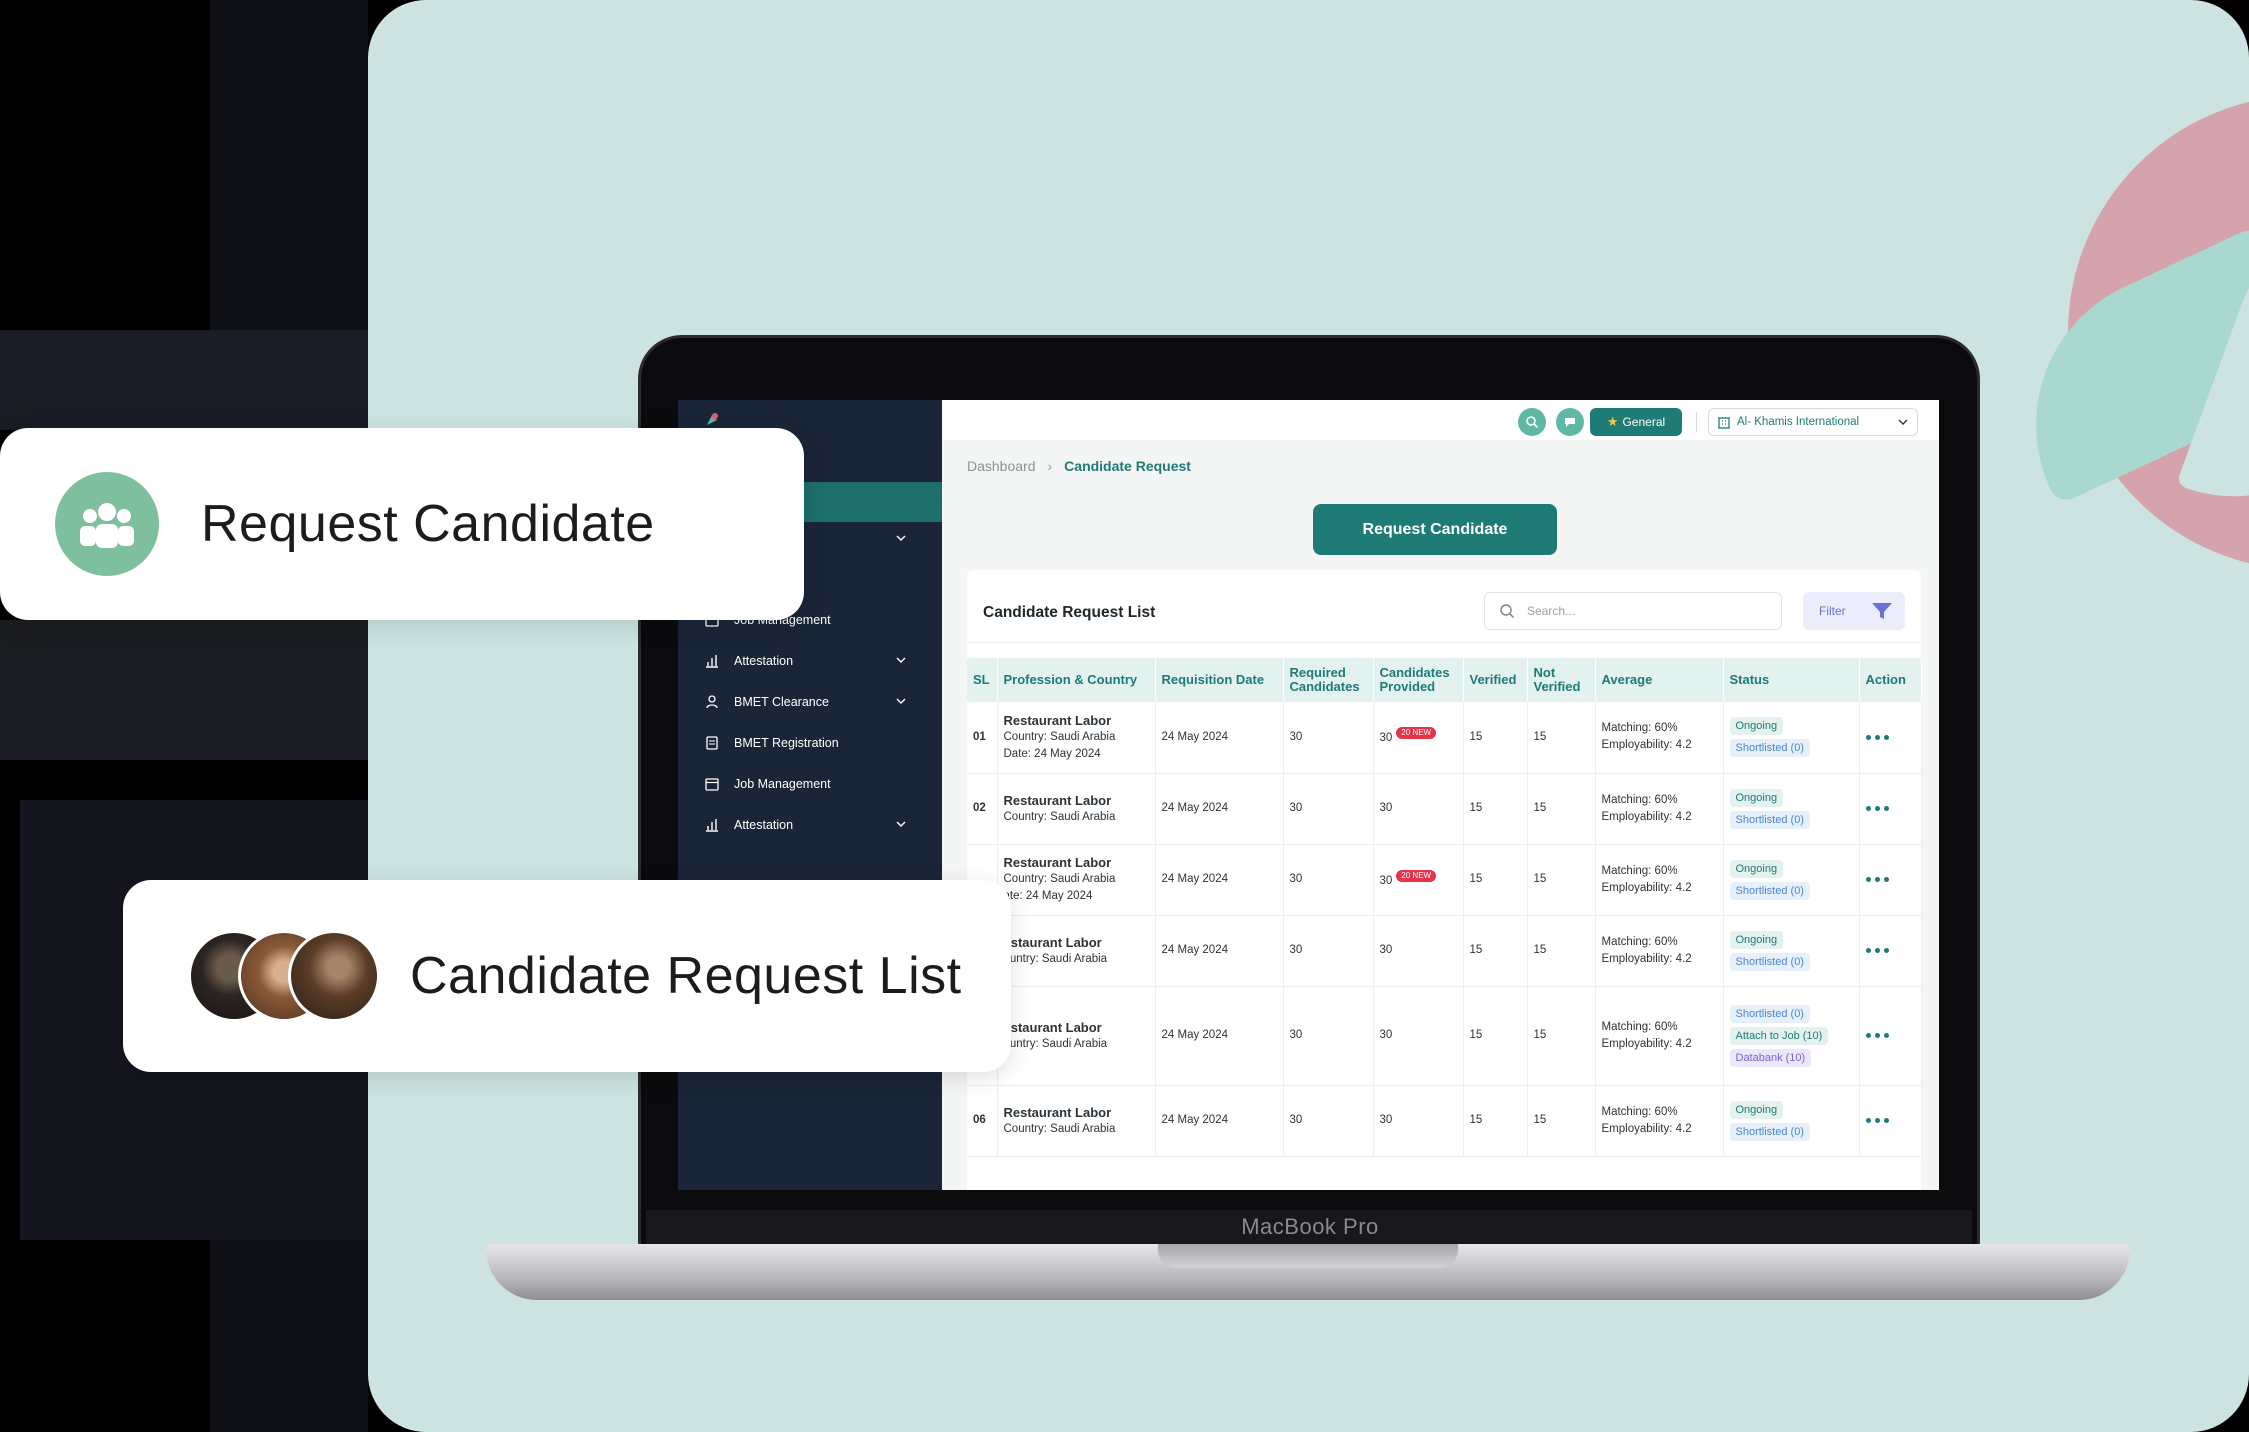  What do you see at coordinates (1637, 611) in the screenshot?
I see `search-input` at bounding box center [1637, 611].